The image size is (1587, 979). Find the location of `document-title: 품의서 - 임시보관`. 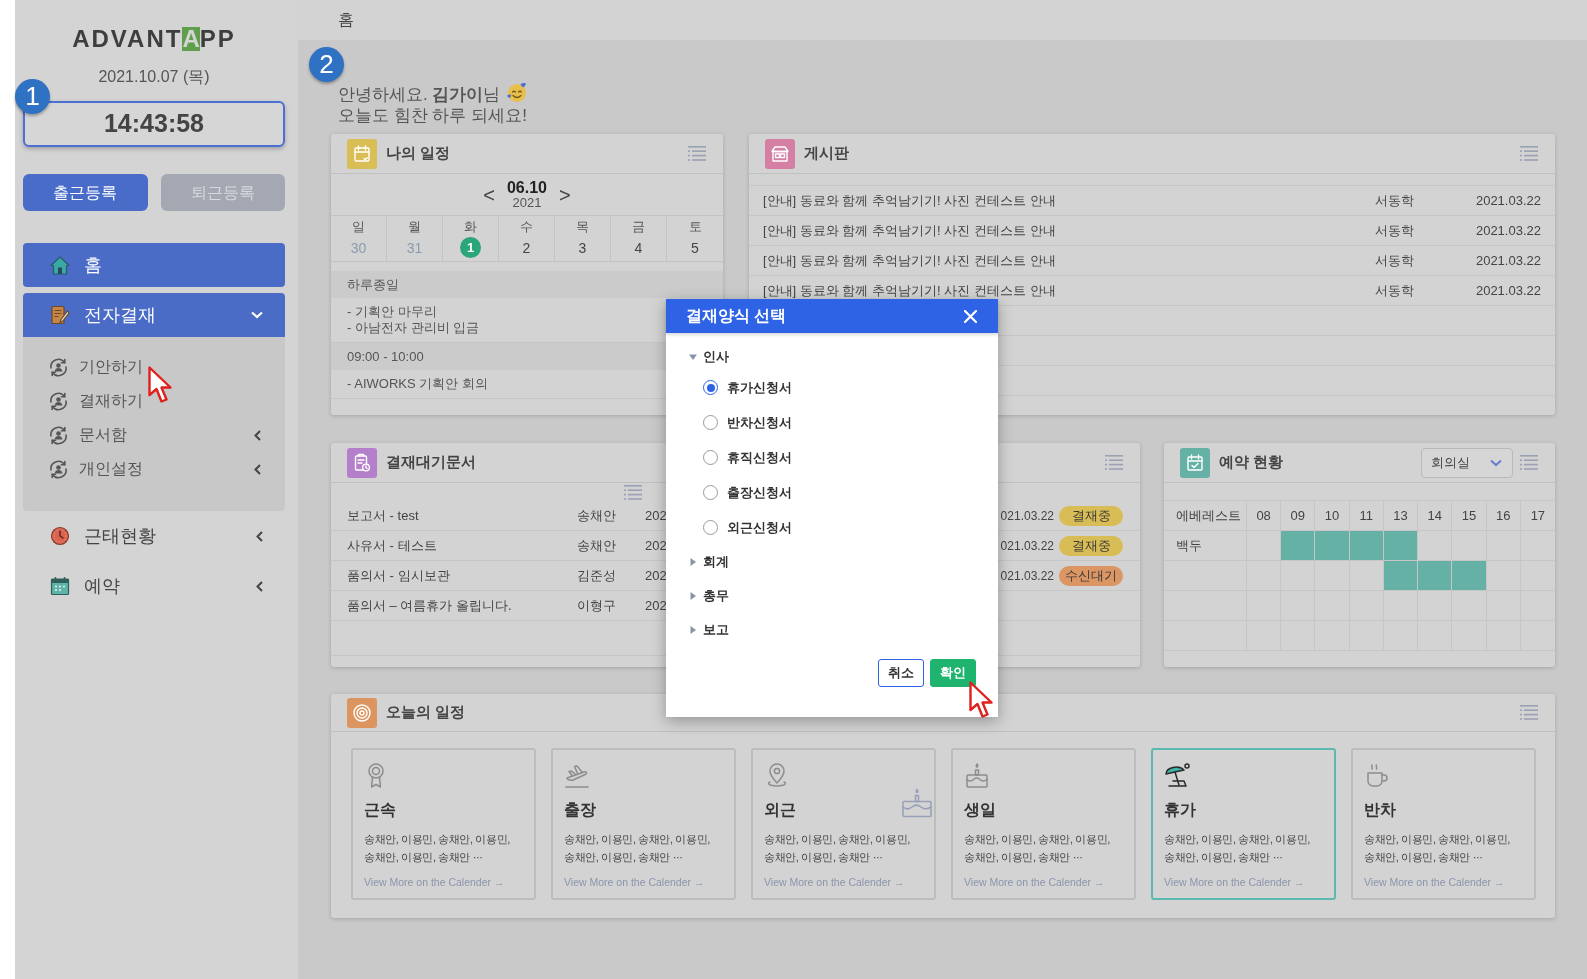

document-title: 품의서 - 임시보관 is located at coordinates (398, 575).